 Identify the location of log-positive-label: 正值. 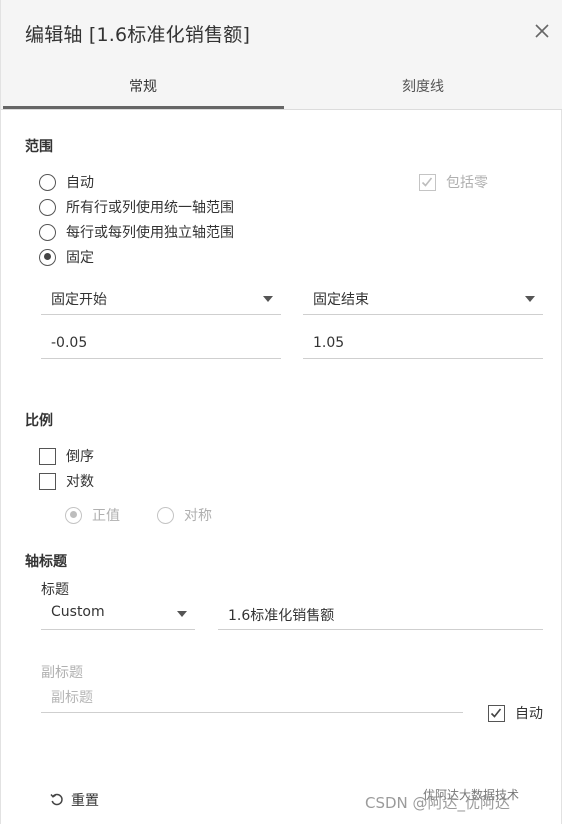
(106, 516).